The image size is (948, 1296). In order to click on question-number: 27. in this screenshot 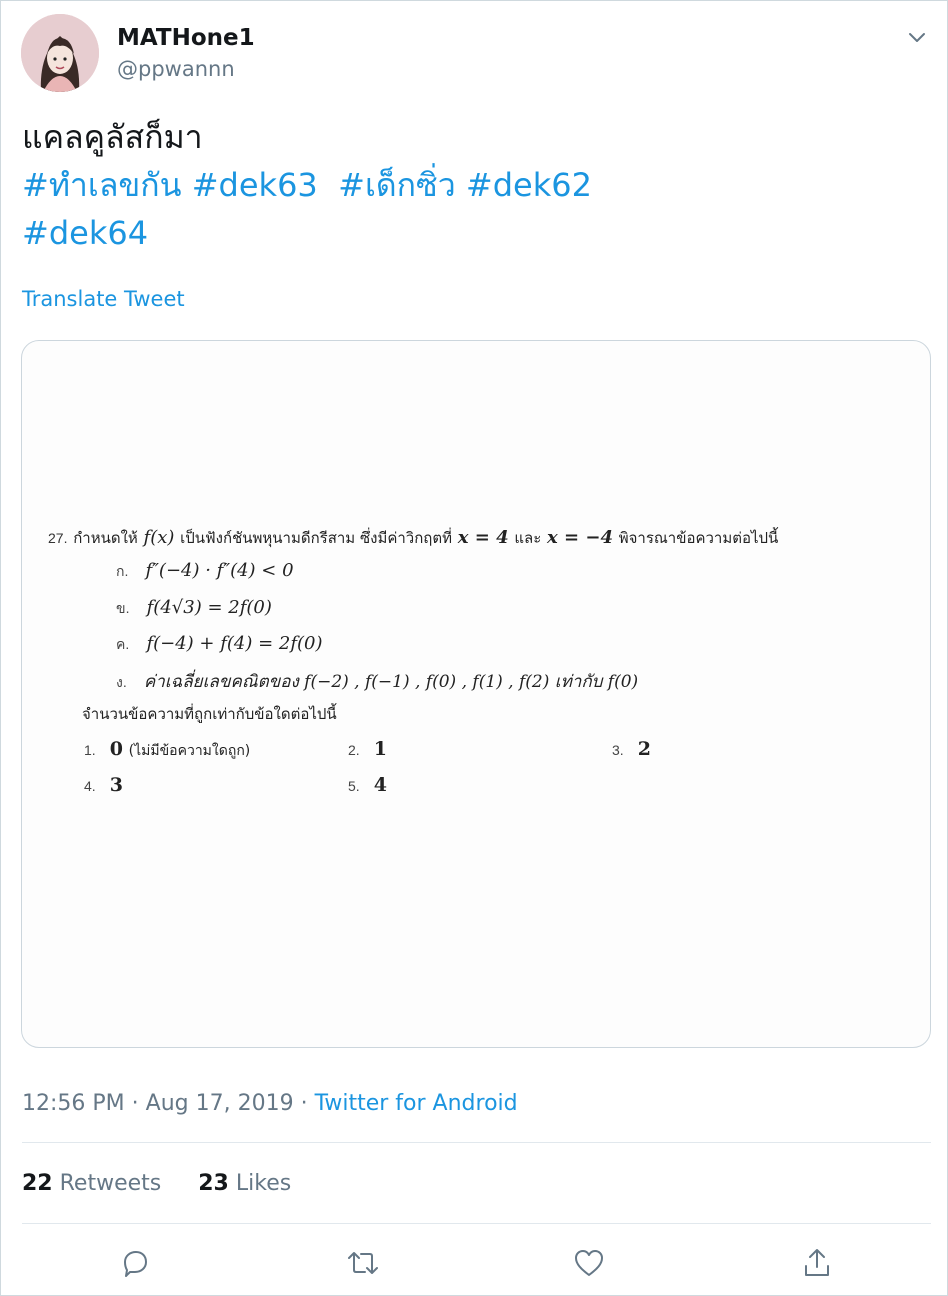, I will do `click(58, 538)`.